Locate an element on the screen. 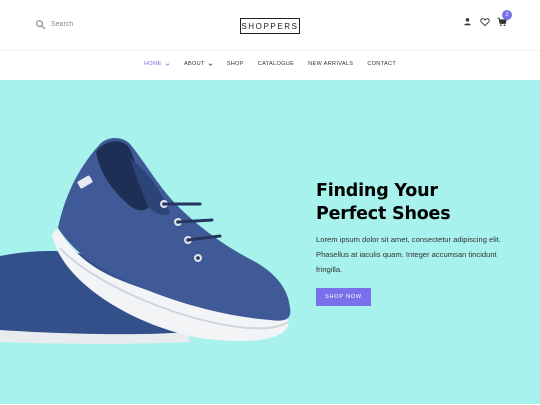  nav-item-shop: SHOP is located at coordinates (235, 64).